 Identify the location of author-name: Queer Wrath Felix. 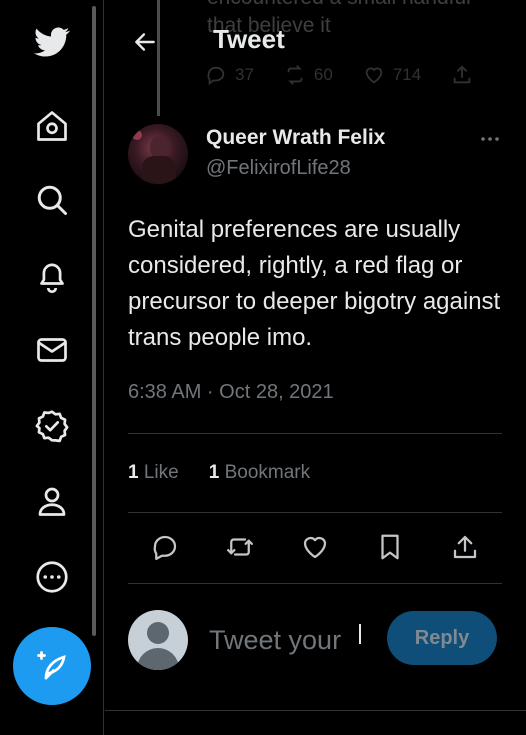
(295, 138).